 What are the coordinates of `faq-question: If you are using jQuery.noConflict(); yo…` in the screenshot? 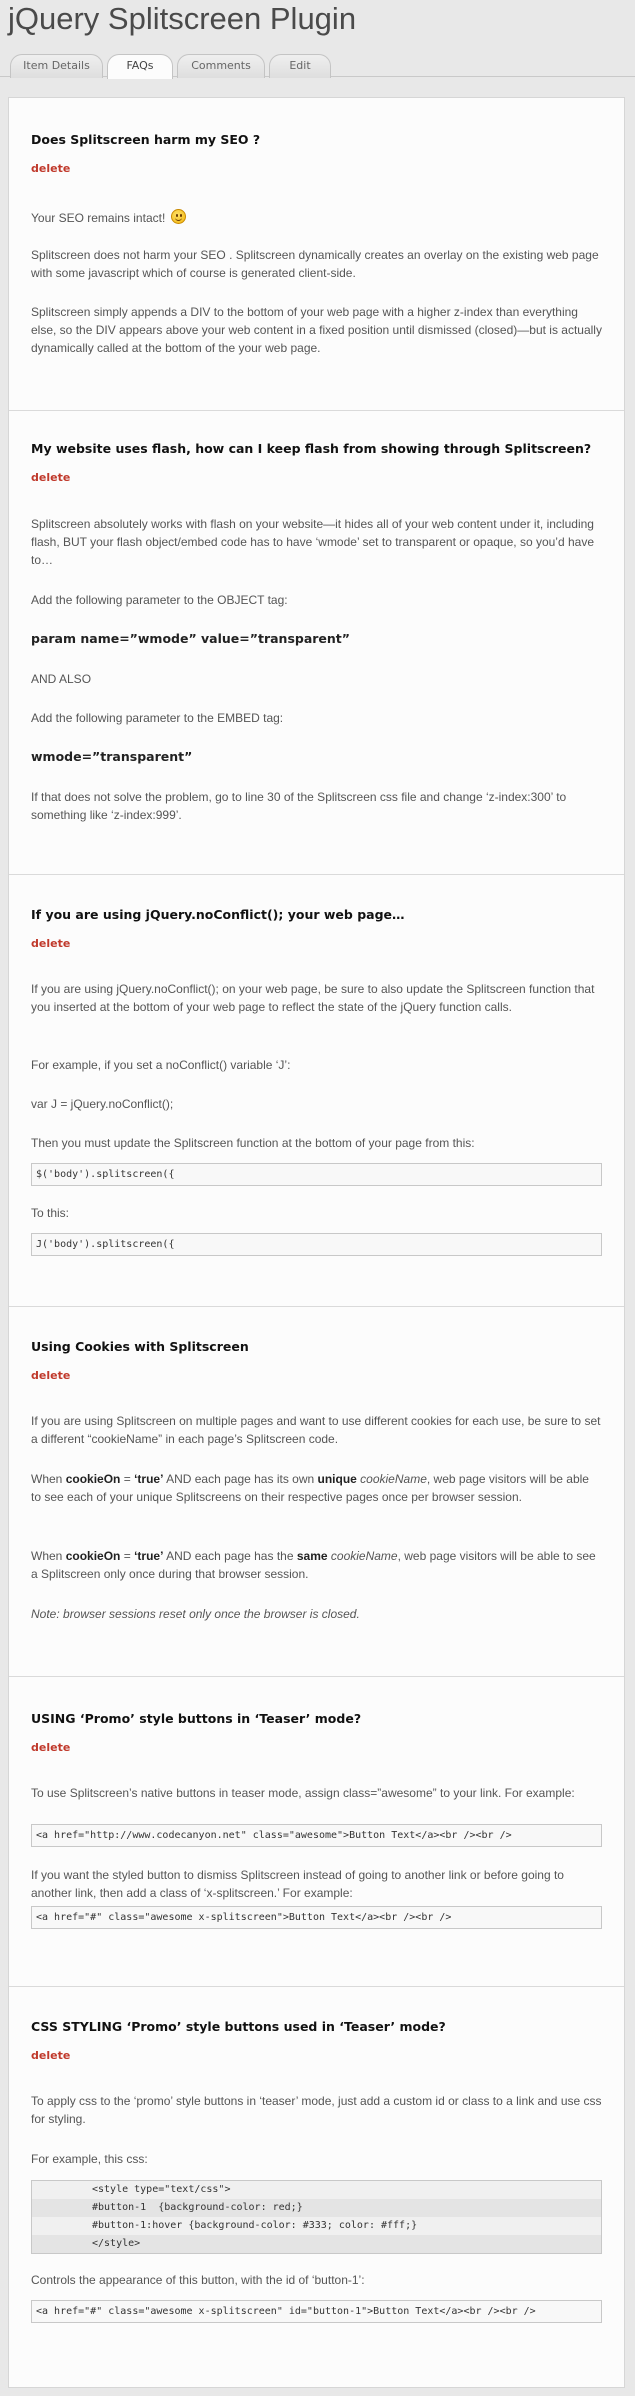 It's located at (218, 914).